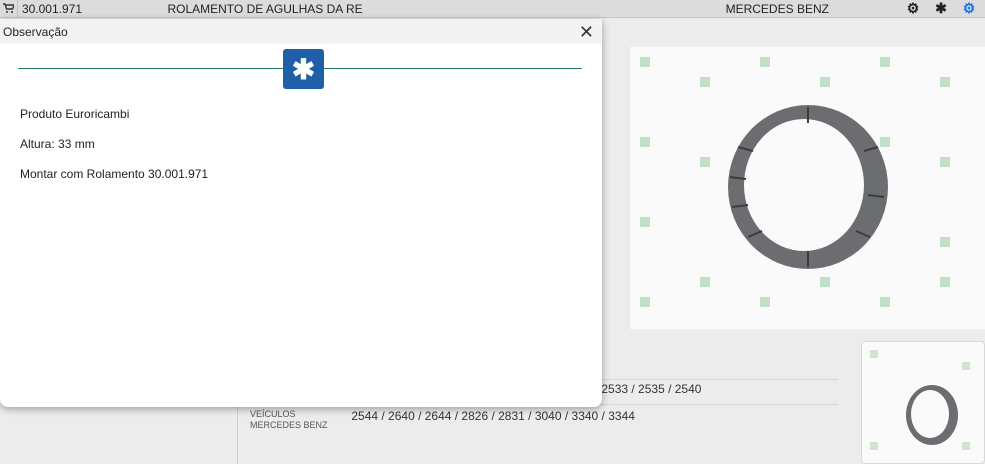 This screenshot has width=985, height=464. What do you see at coordinates (75, 114) in the screenshot?
I see `observation-line: Produto Euroricambi` at bounding box center [75, 114].